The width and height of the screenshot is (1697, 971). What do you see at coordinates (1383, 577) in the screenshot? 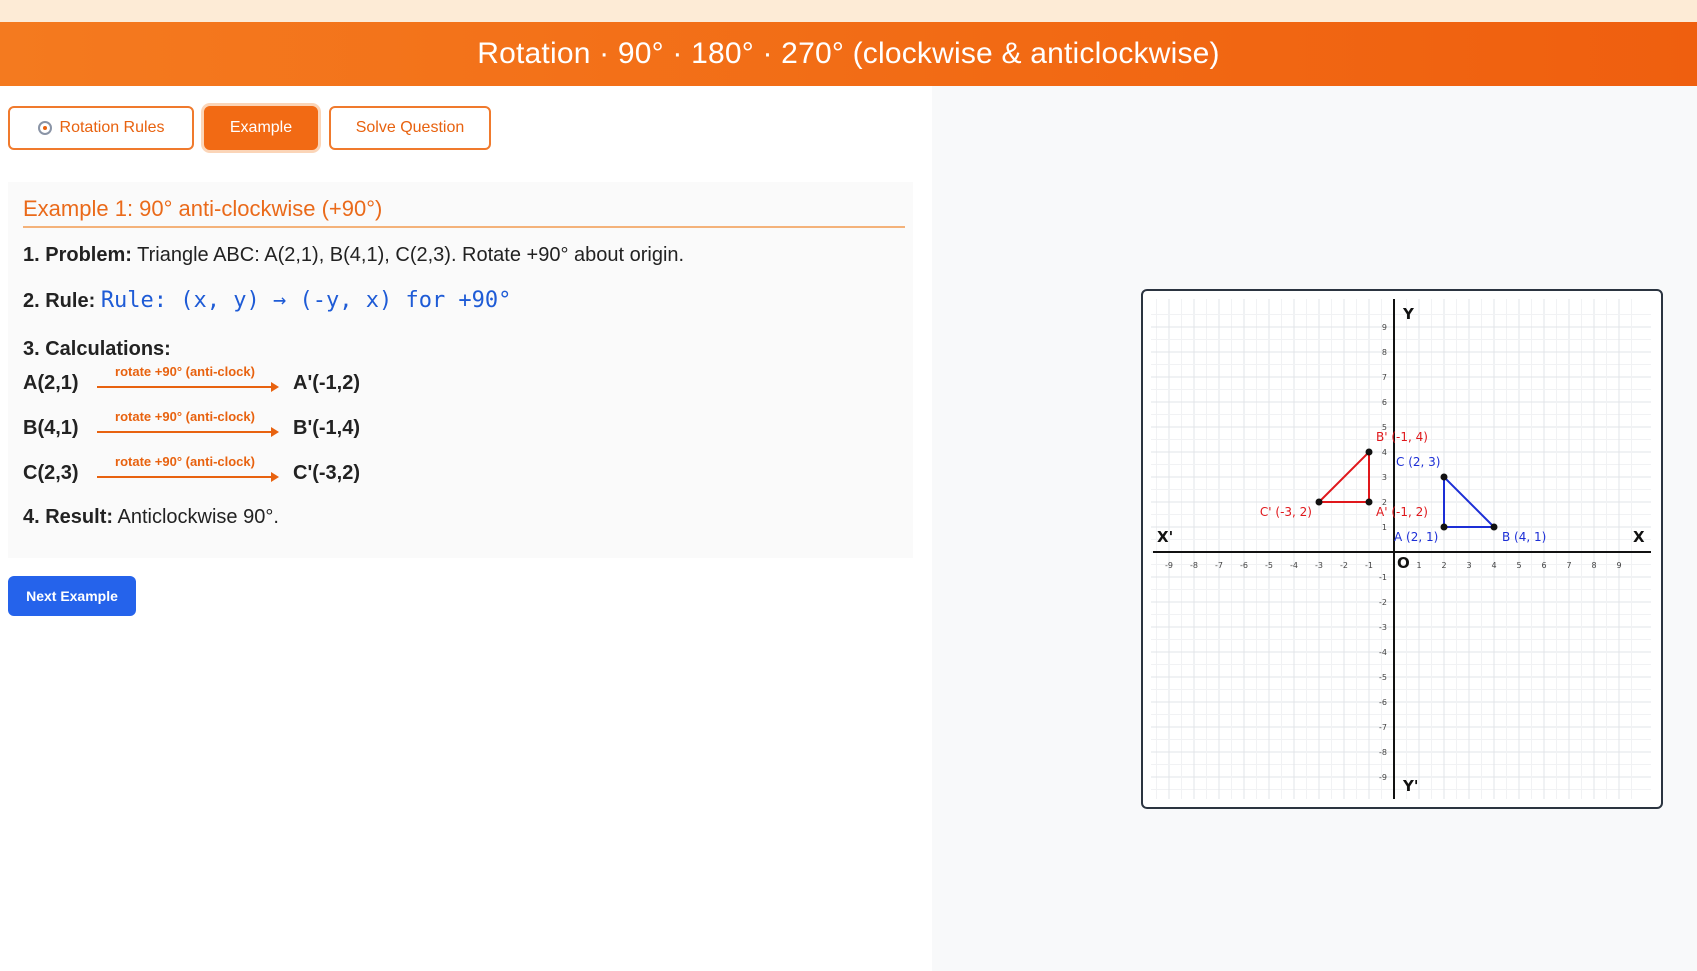
I see `y-tick-label: -1` at bounding box center [1383, 577].